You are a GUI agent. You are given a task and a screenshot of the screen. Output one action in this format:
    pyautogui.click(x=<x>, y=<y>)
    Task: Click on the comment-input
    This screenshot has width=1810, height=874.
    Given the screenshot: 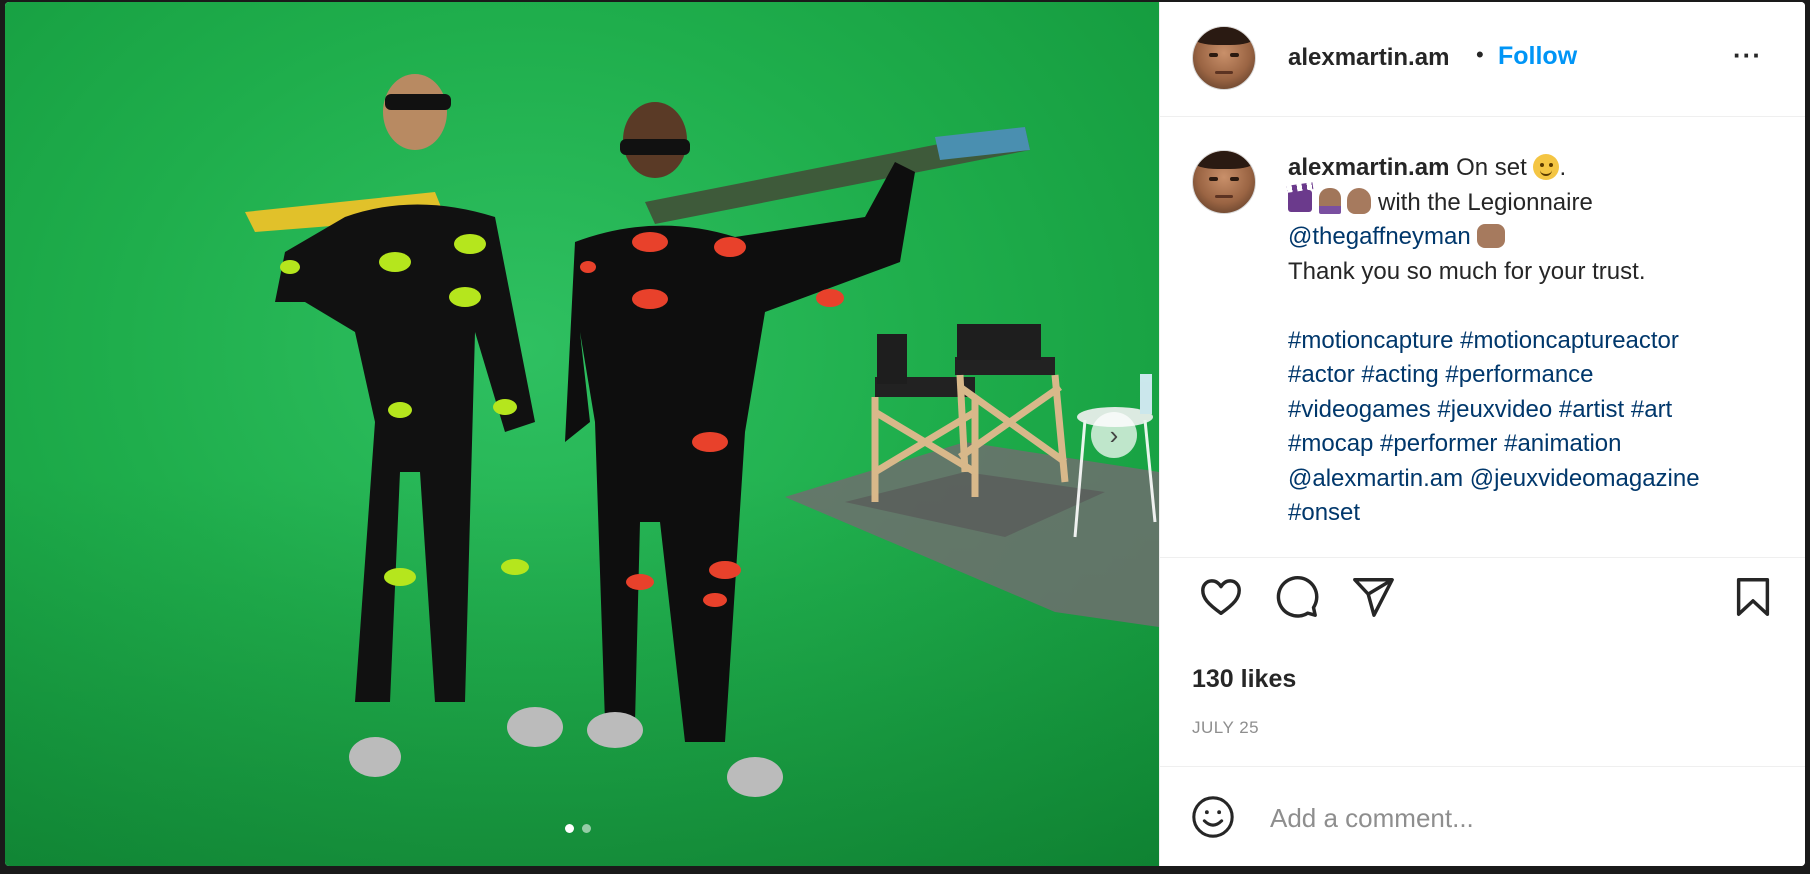 What is the action you would take?
    pyautogui.click(x=1510, y=818)
    